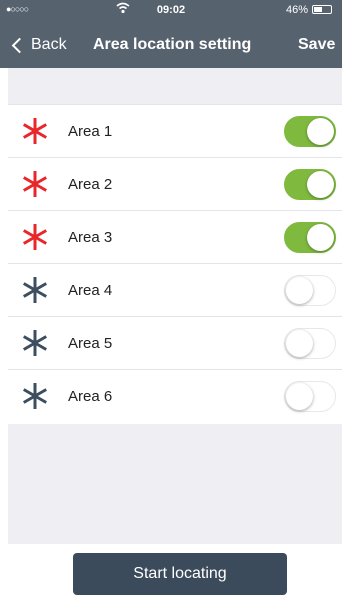  Describe the element at coordinates (19, 45) in the screenshot. I see `chevron-left-icon` at that location.